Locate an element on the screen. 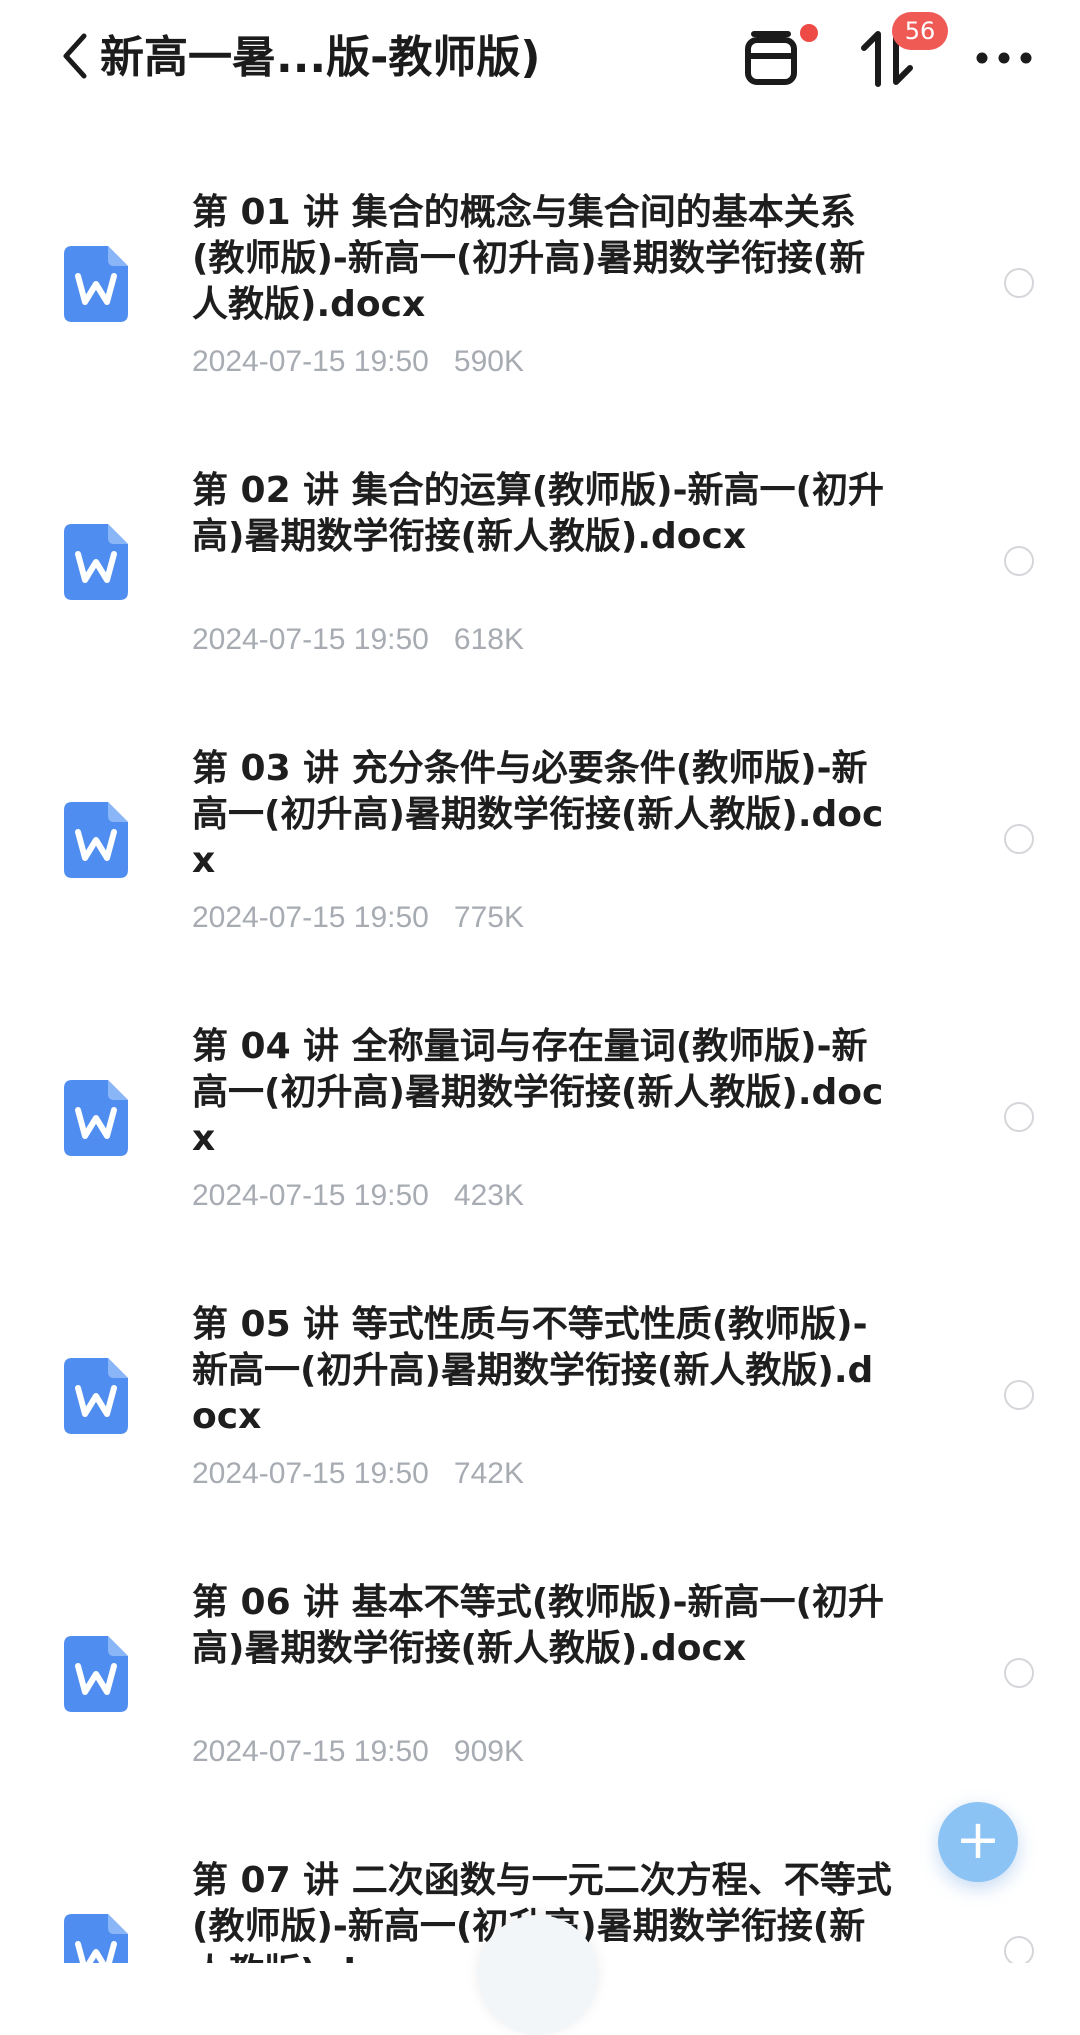 The width and height of the screenshot is (1080, 2035). file-meta: 2024-07-15 19:50 618K is located at coordinates (358, 640).